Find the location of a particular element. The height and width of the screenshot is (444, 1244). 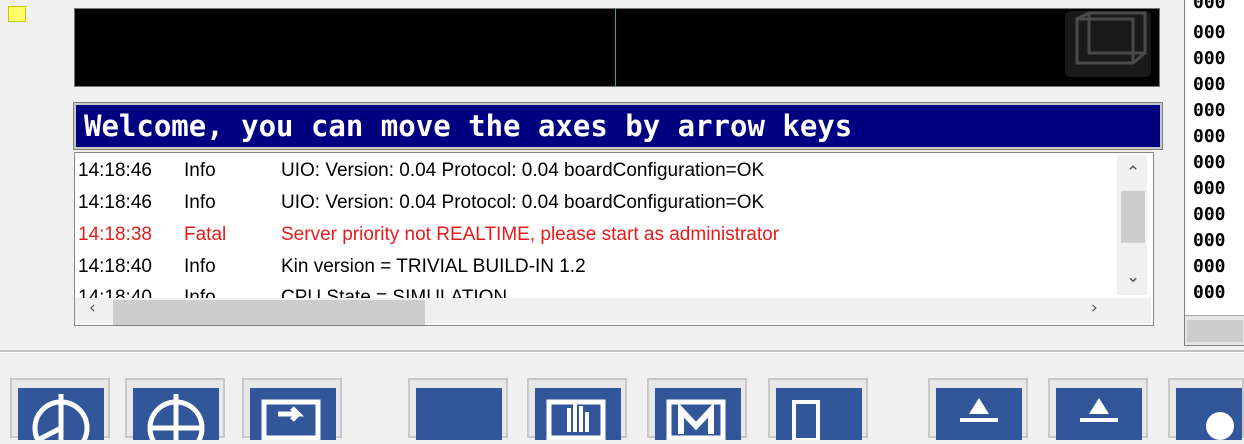

scroll-left-icon: ‹ is located at coordinates (92, 308).